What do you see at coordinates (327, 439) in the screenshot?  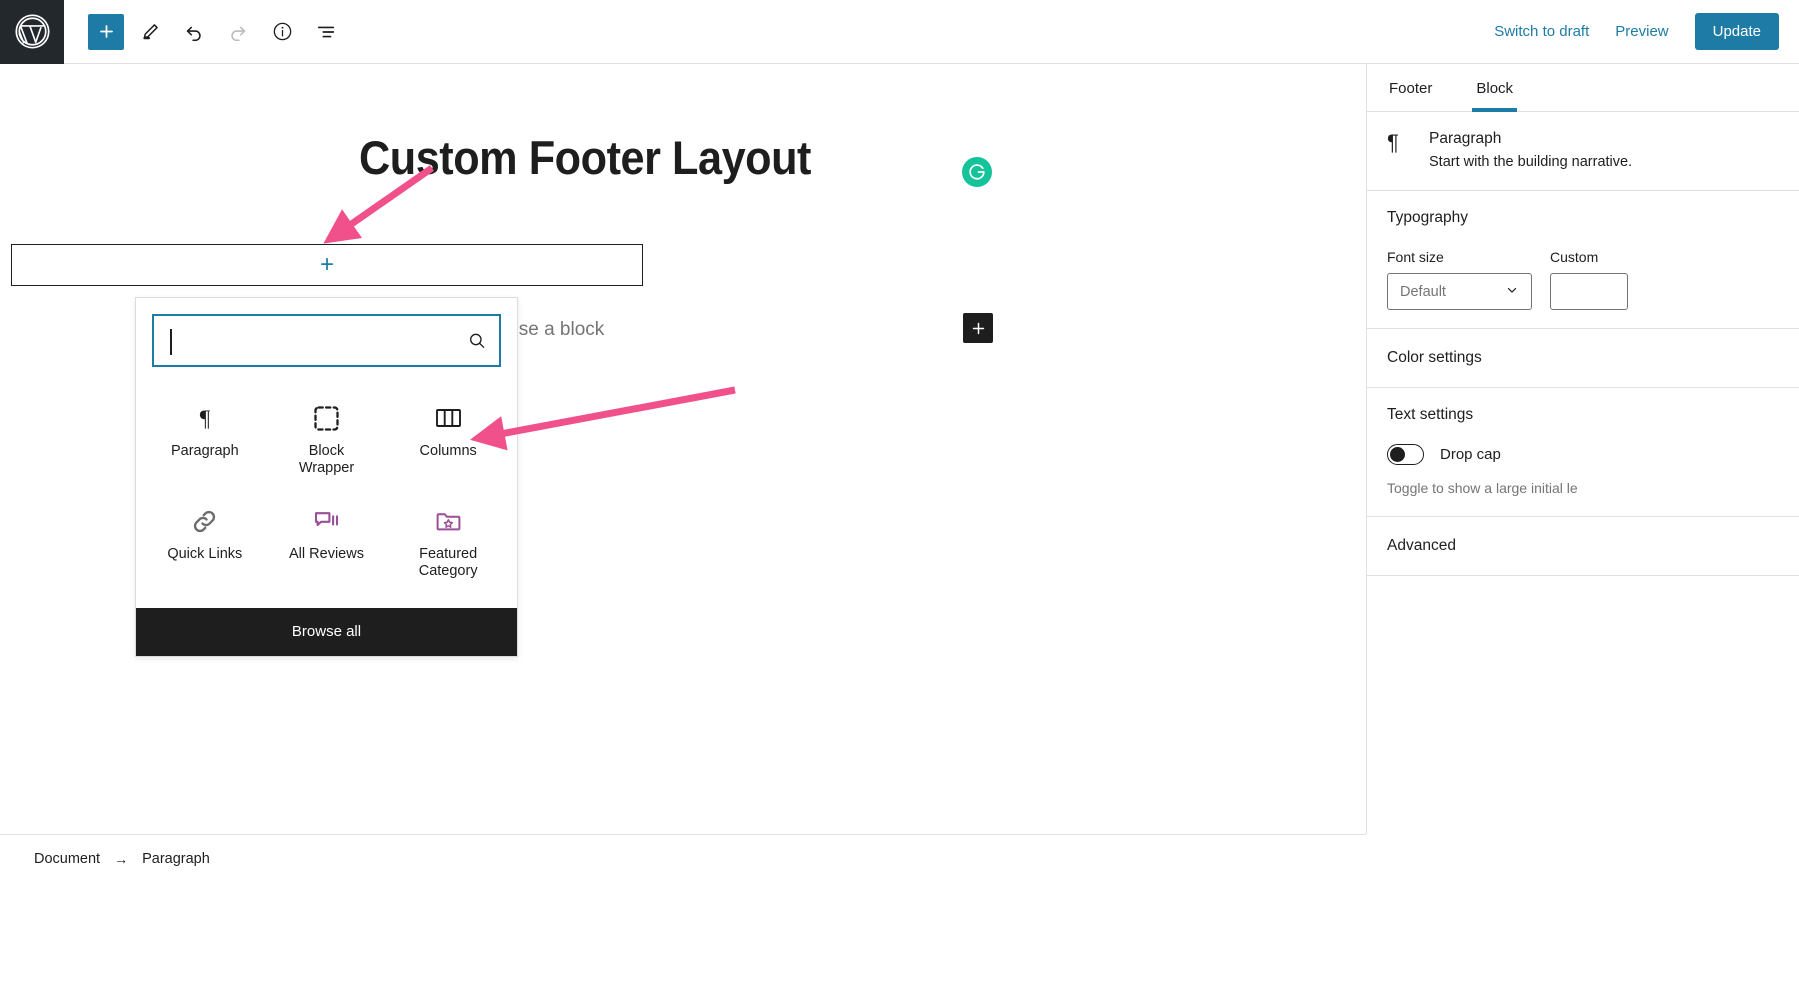 I see `block-item-block-wrapper: Block Wrapper` at bounding box center [327, 439].